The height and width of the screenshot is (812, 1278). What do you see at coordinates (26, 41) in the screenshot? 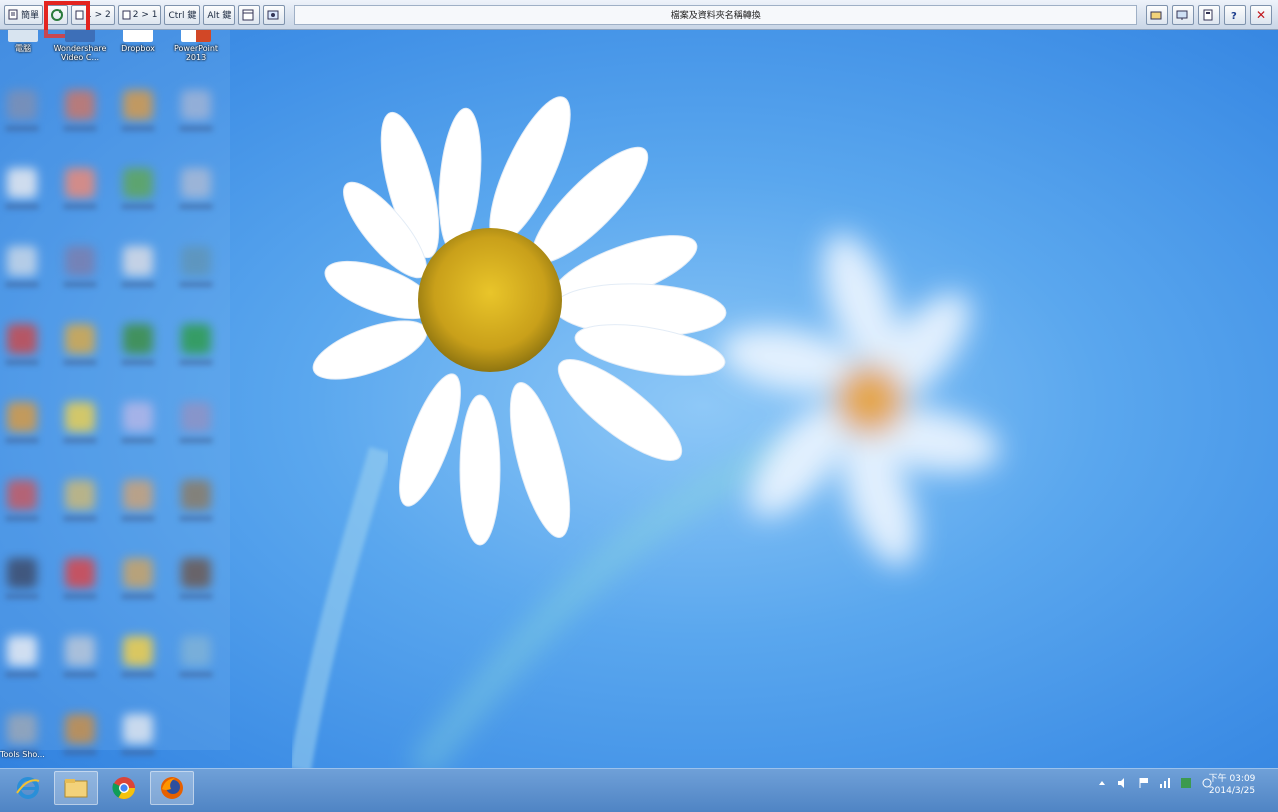
I see `desktop-icon-computer: 電腦` at bounding box center [26, 41].